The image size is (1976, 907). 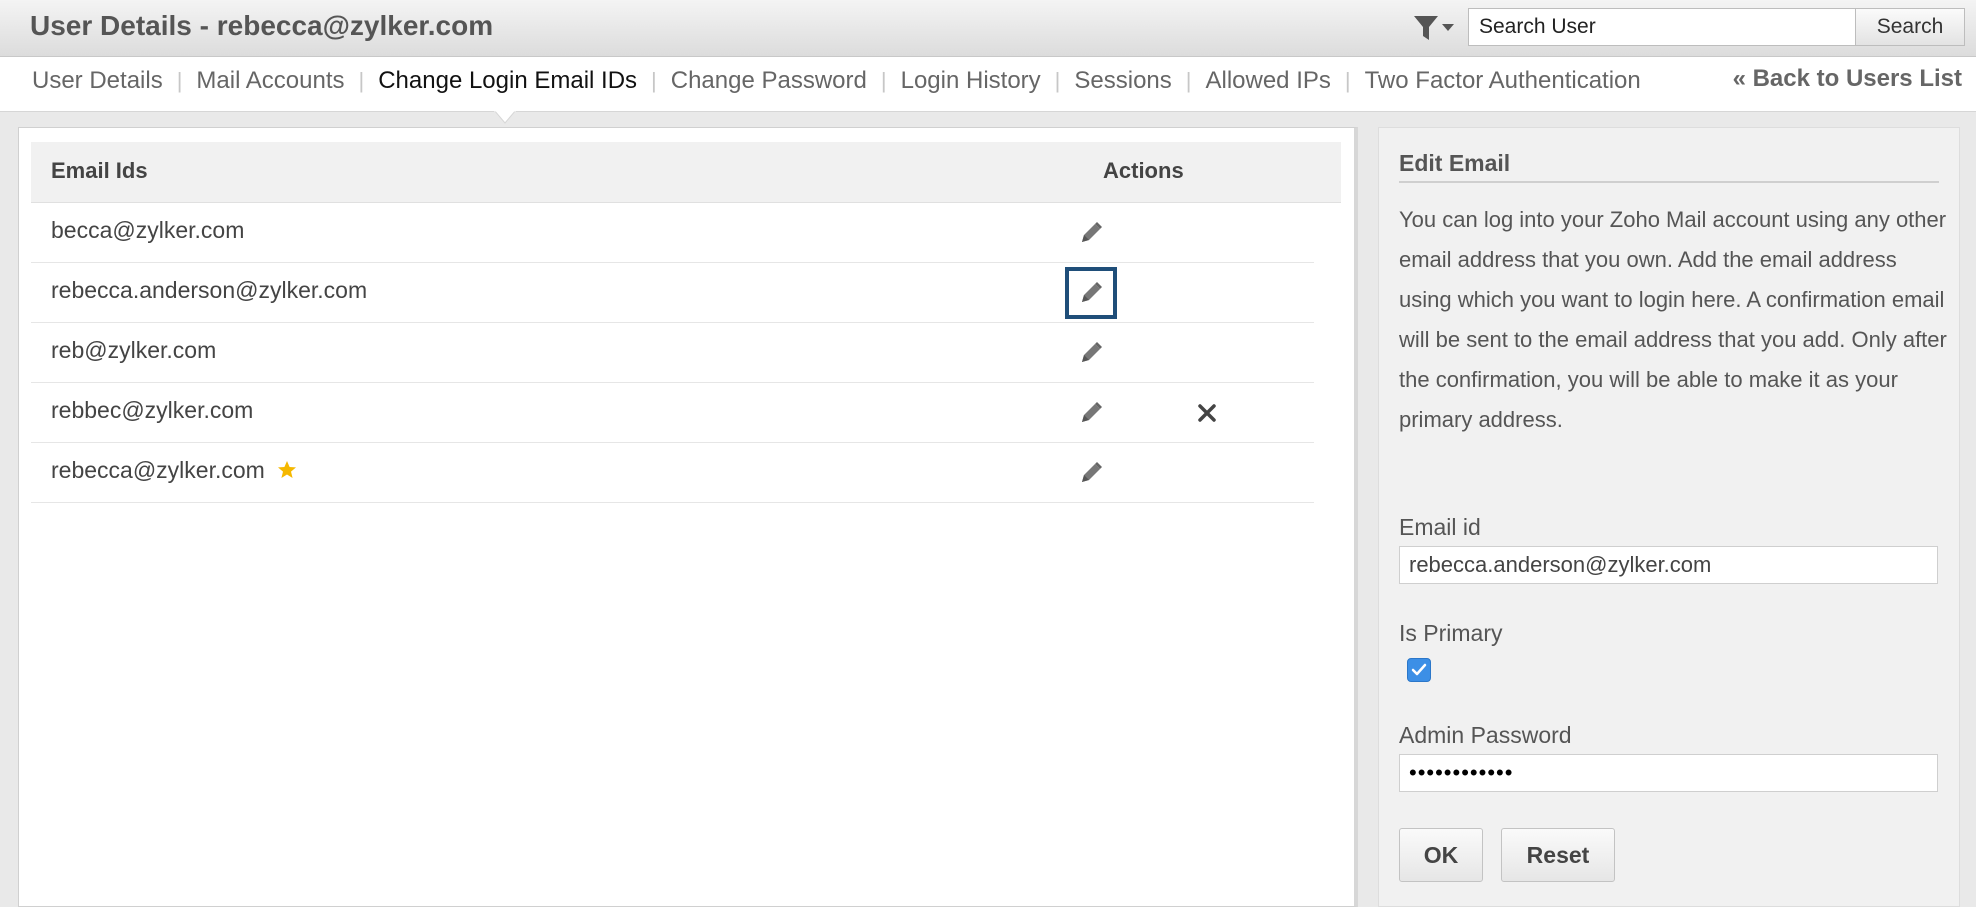 I want to click on column-header-actions: Actions, so click(x=1143, y=170).